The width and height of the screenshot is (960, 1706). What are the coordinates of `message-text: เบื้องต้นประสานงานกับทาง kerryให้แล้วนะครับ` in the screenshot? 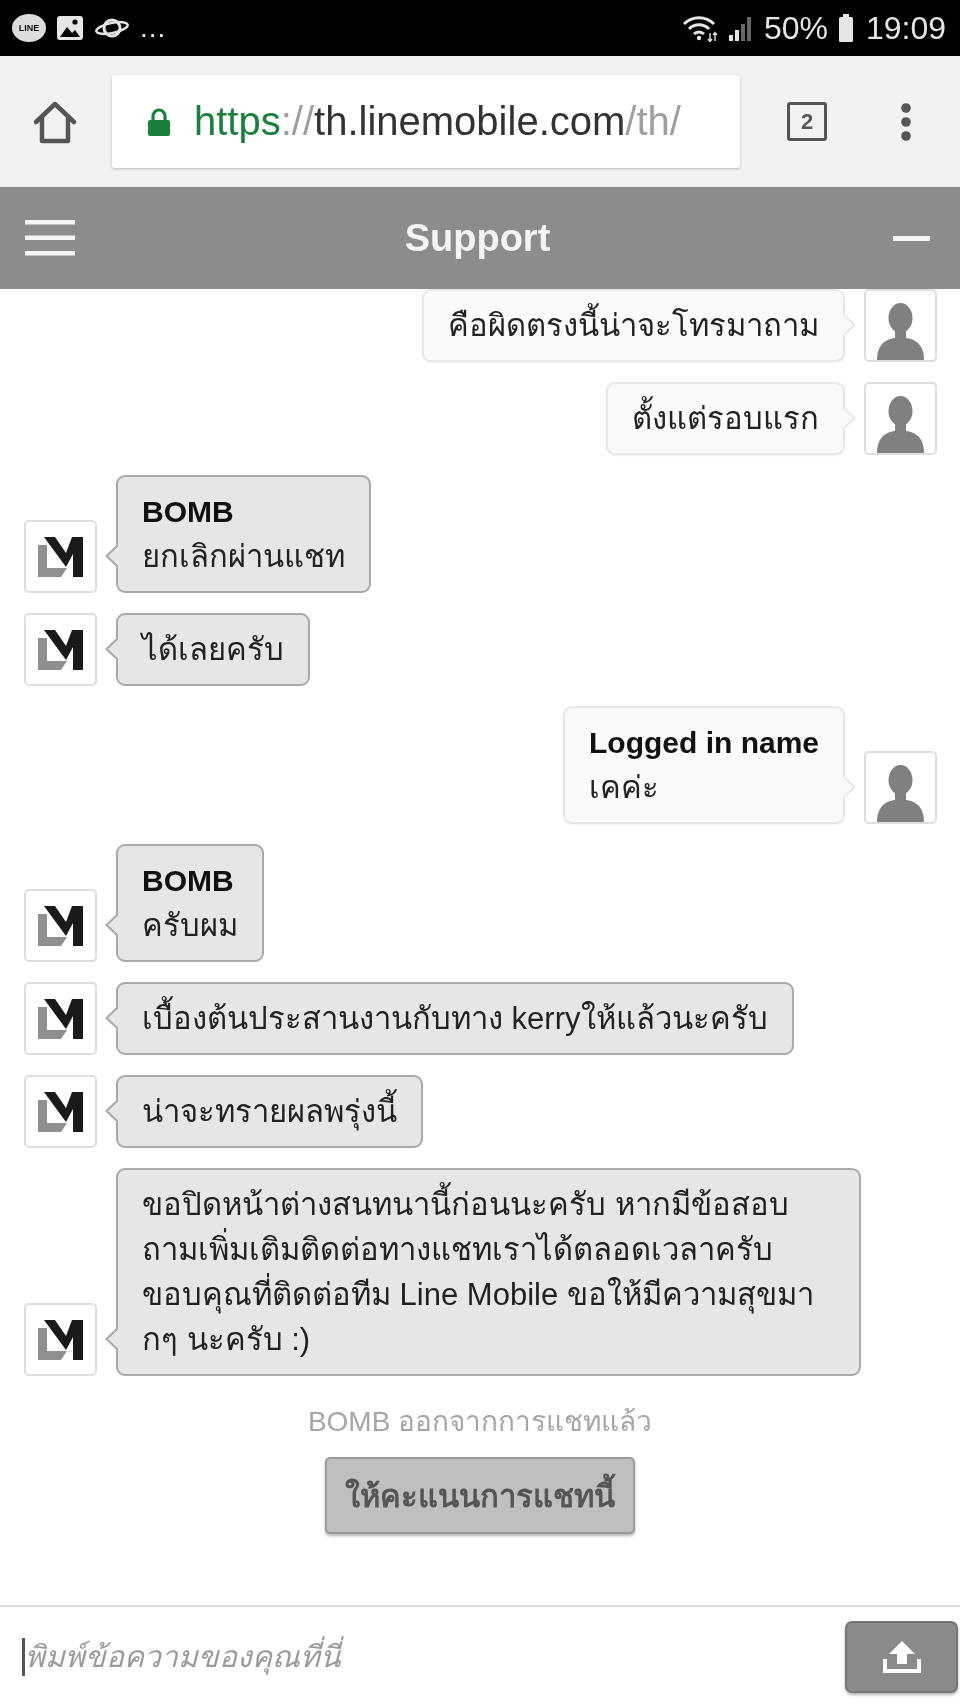 It's located at (455, 1018).